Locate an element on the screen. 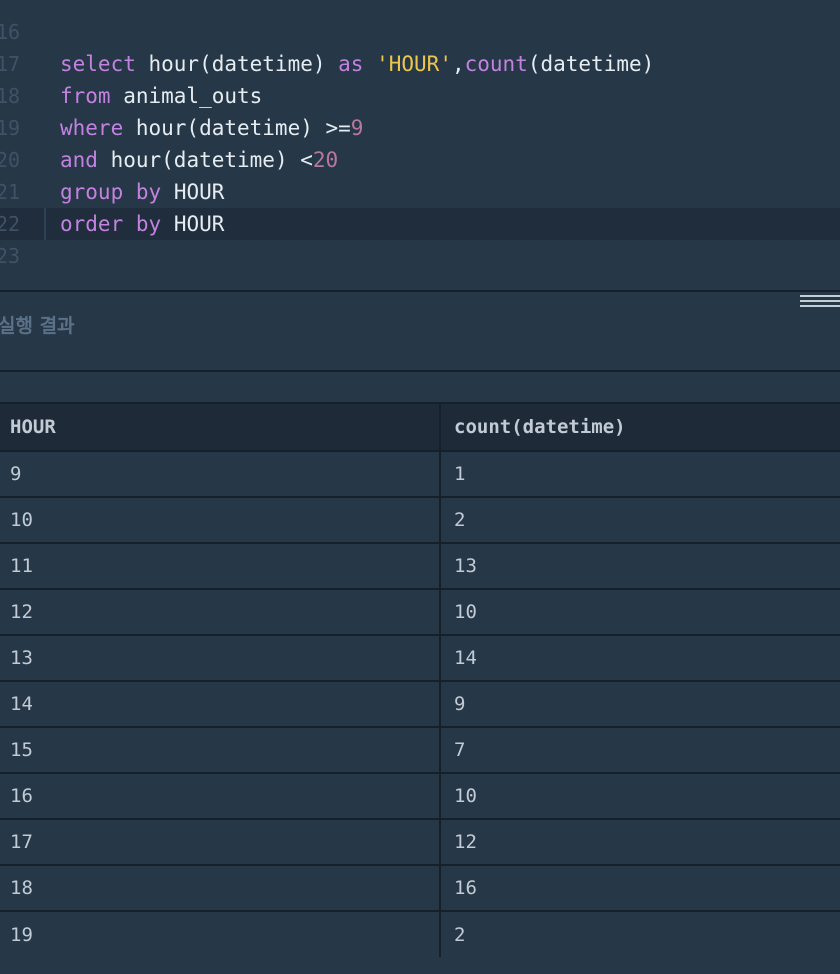 The image size is (840, 974). code-token: hour(datetime) is located at coordinates (237, 64).